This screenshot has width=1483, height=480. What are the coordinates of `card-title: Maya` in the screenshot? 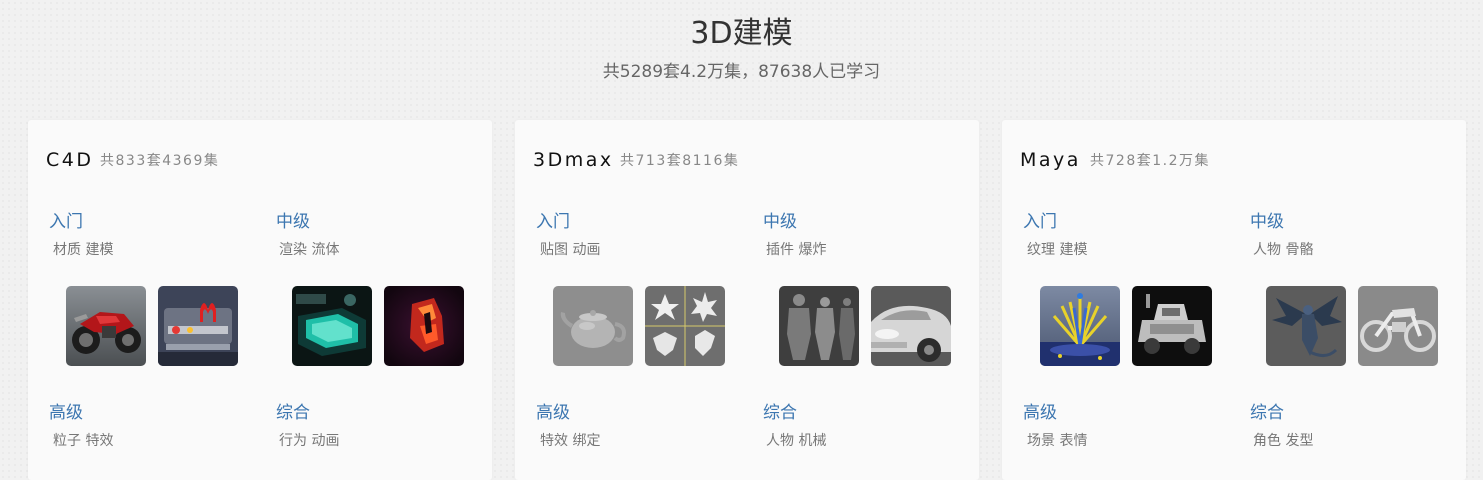 It's located at (1050, 160).